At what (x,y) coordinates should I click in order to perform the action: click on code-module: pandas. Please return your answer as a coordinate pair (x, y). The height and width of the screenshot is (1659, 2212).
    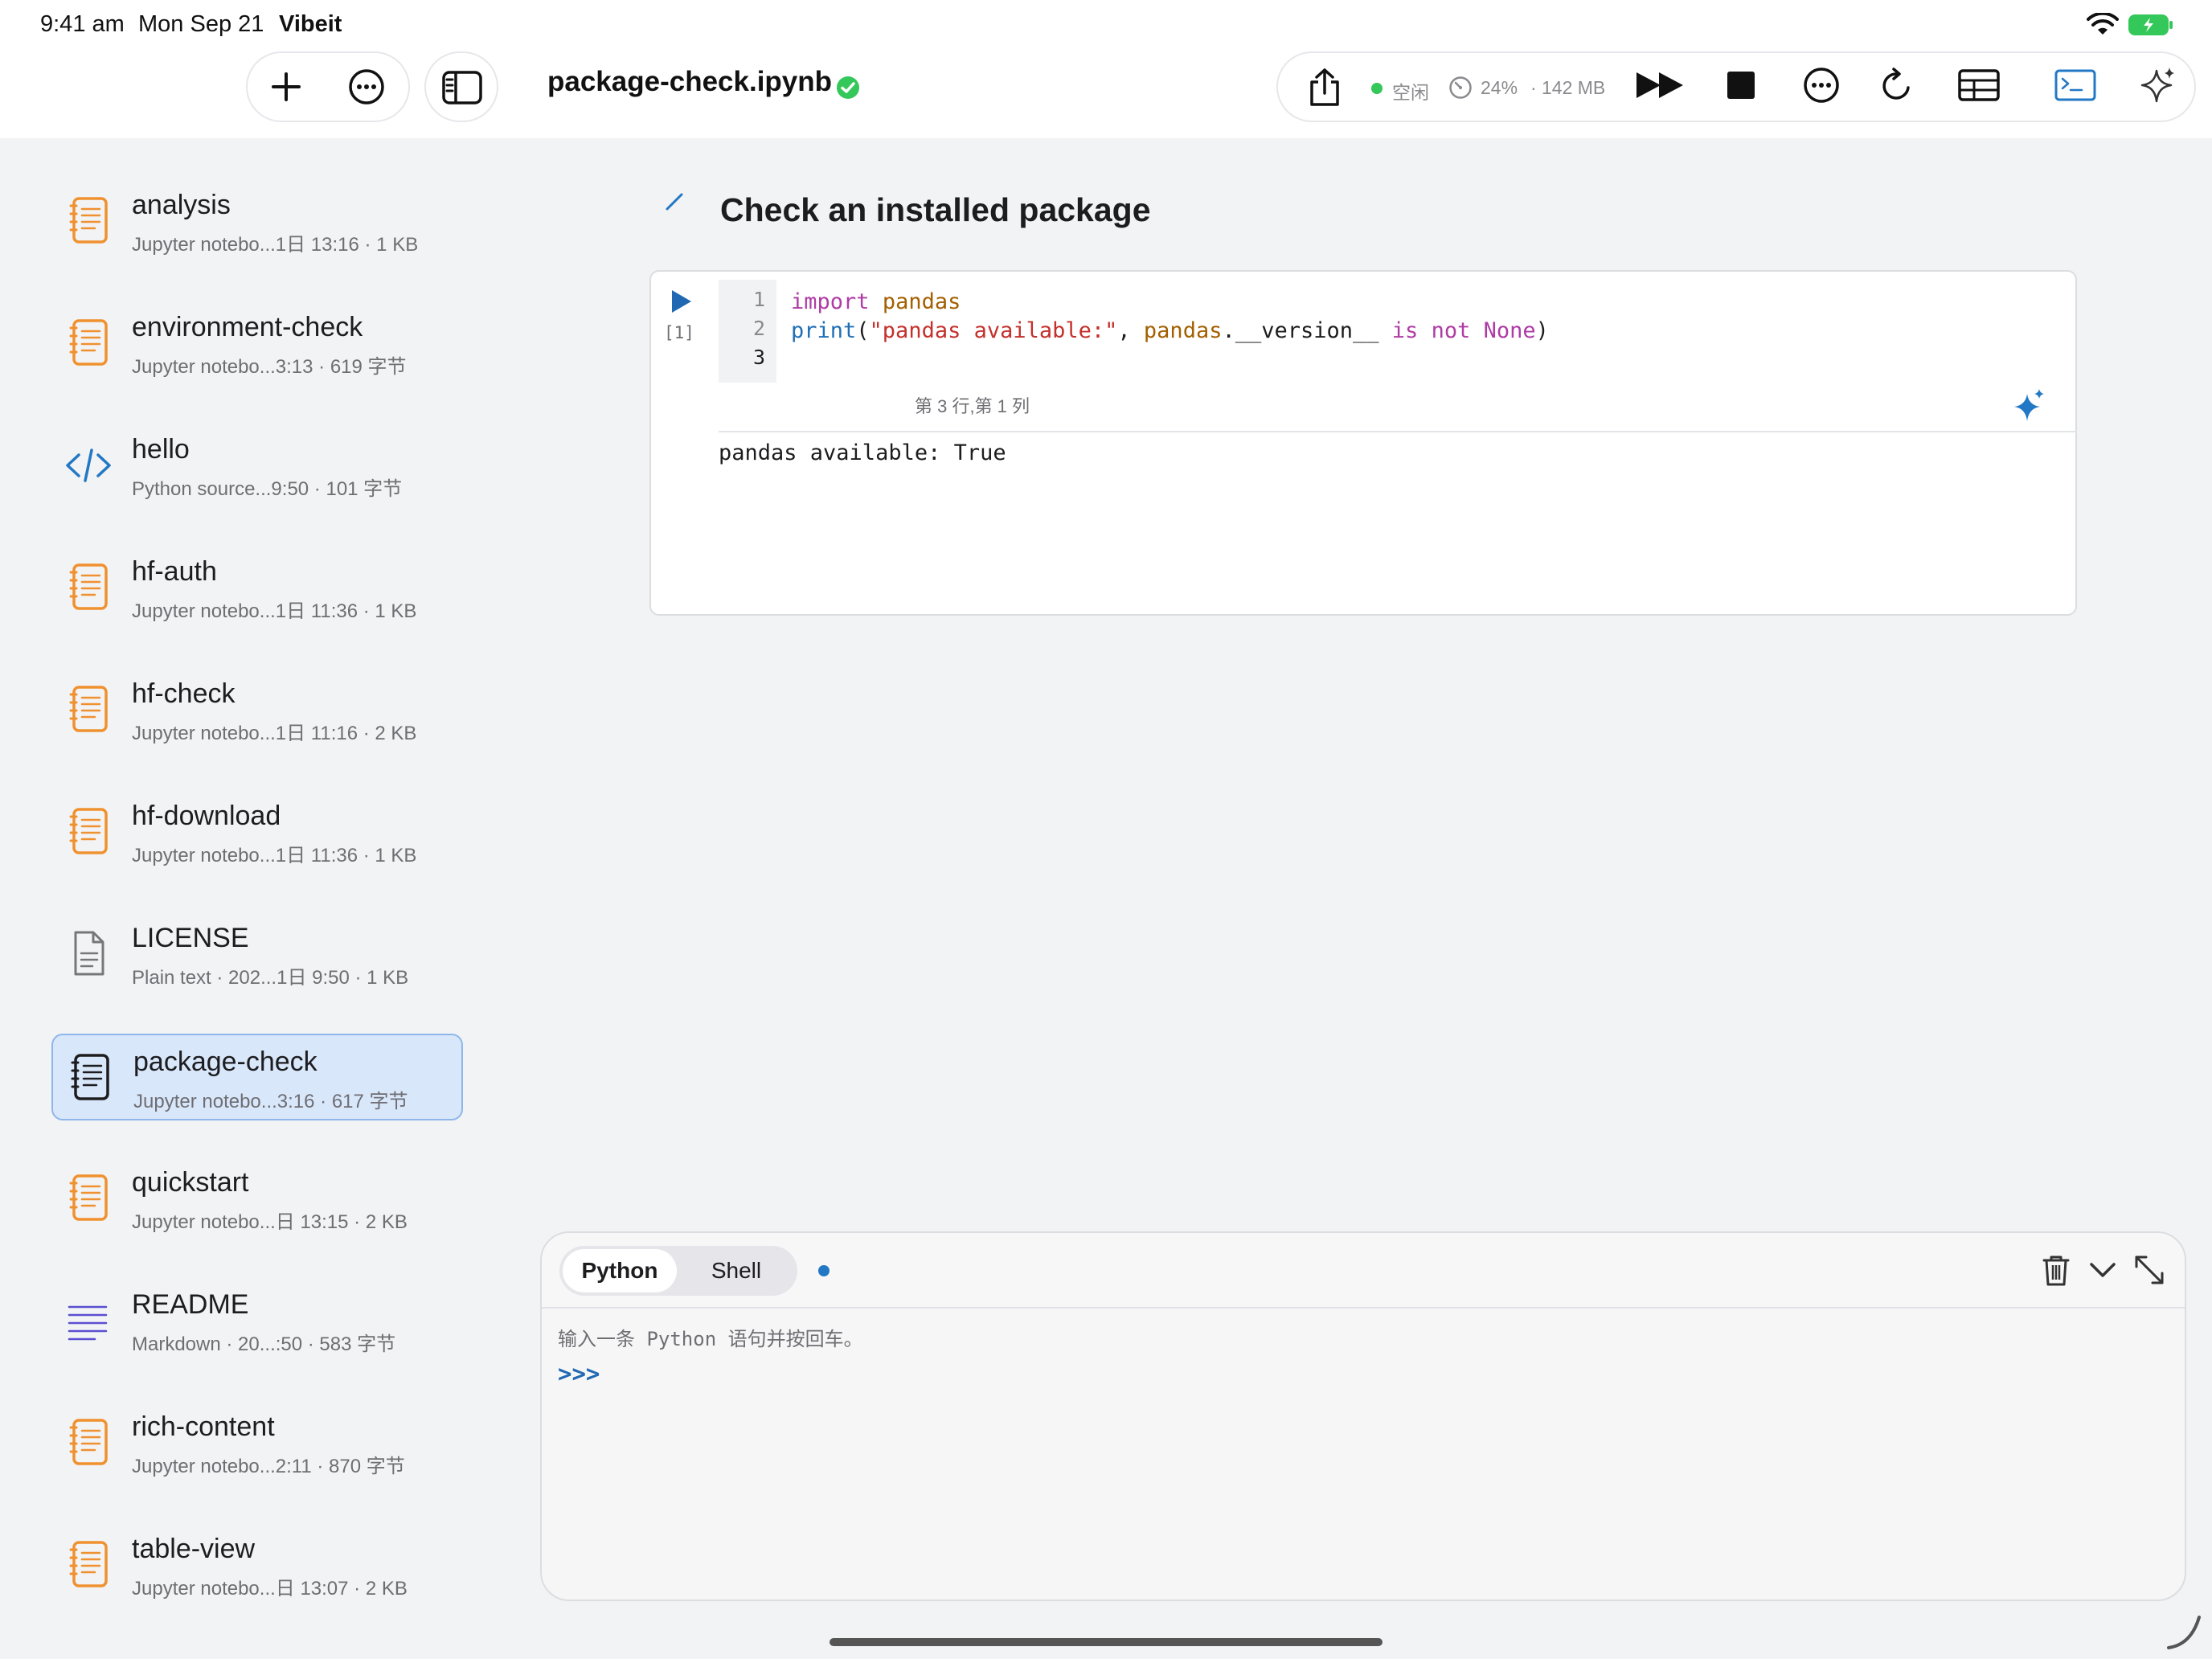
    Looking at the image, I should click on (921, 301).